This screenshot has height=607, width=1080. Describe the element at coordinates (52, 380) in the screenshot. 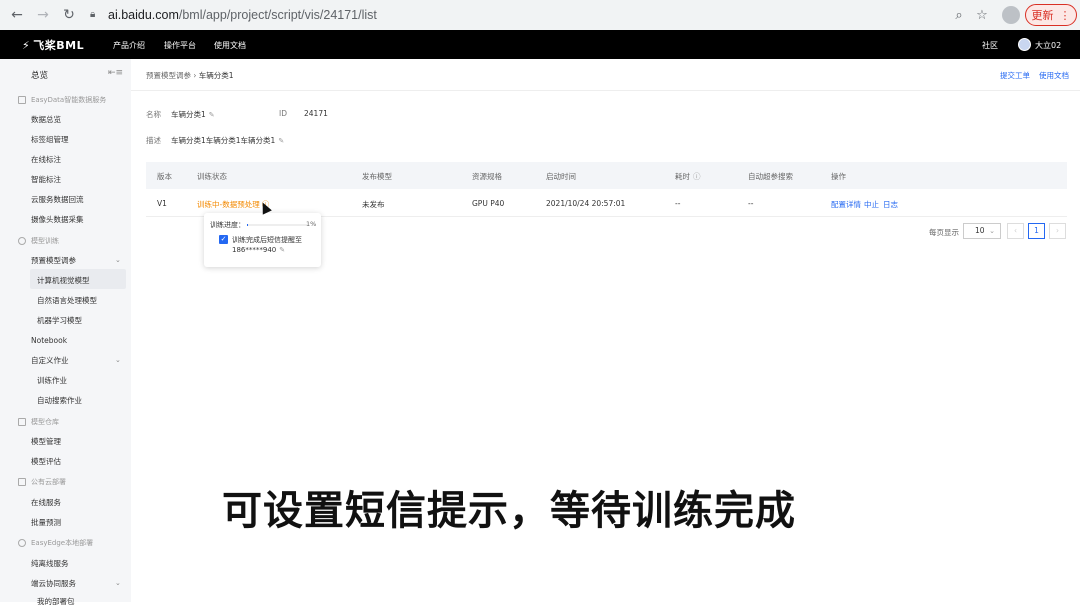

I see `sidebar-item-training-job: 训练作业` at that location.